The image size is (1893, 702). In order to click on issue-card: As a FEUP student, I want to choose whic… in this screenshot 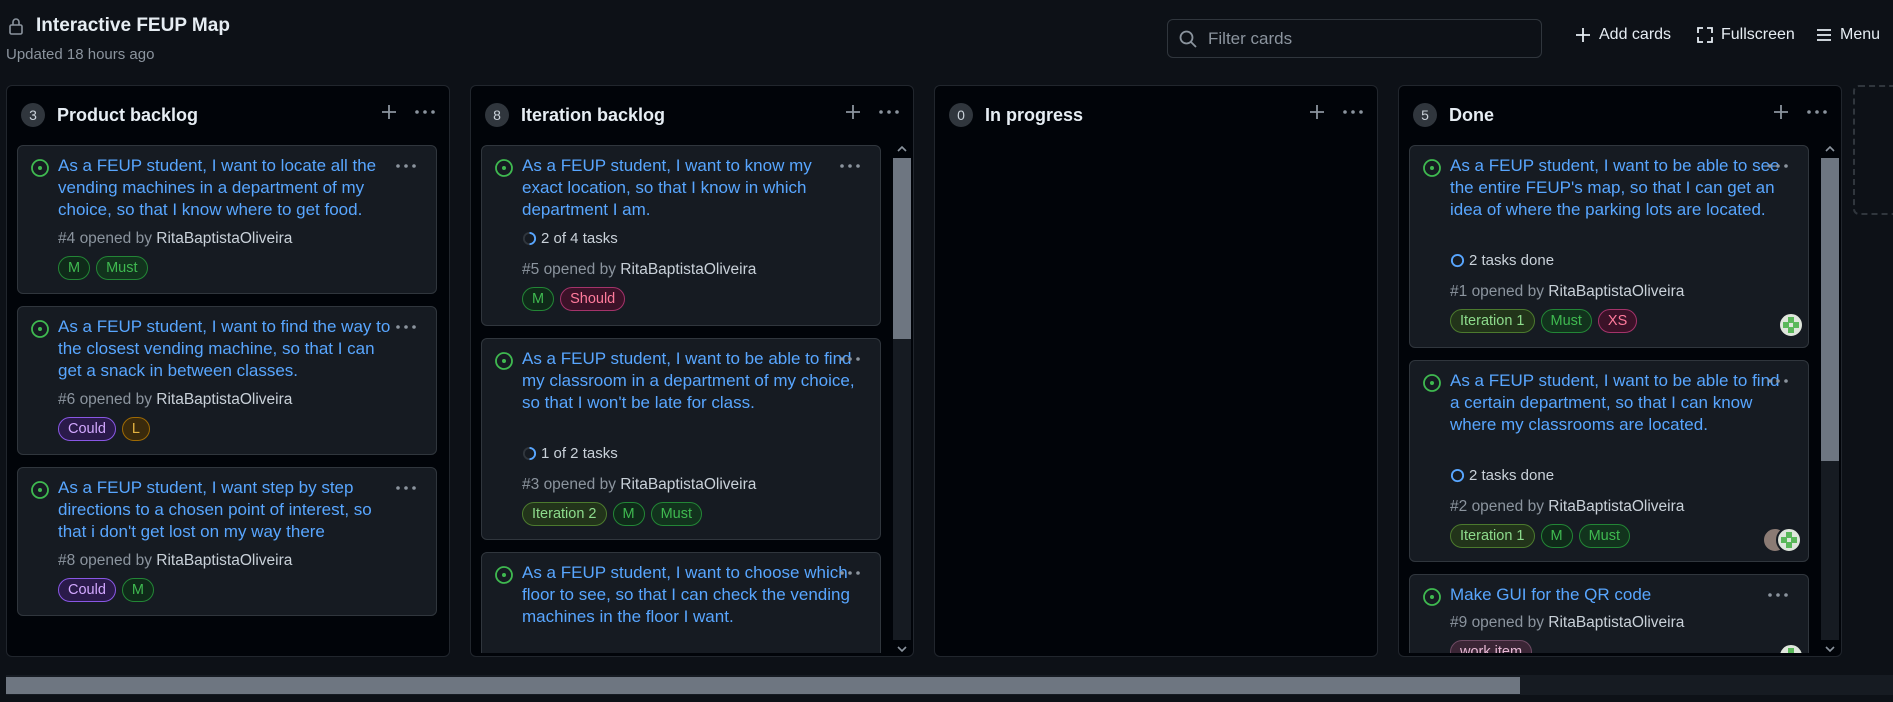, I will do `click(681, 602)`.